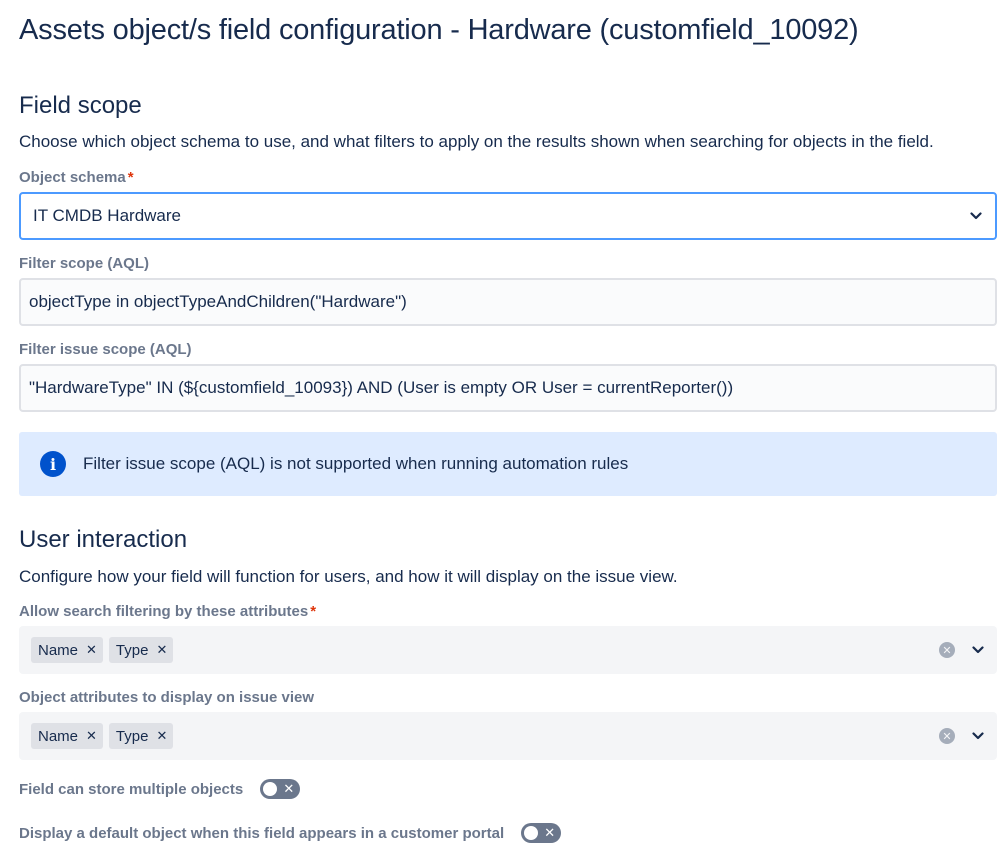  I want to click on field-scope-title: Field scope, so click(80, 105).